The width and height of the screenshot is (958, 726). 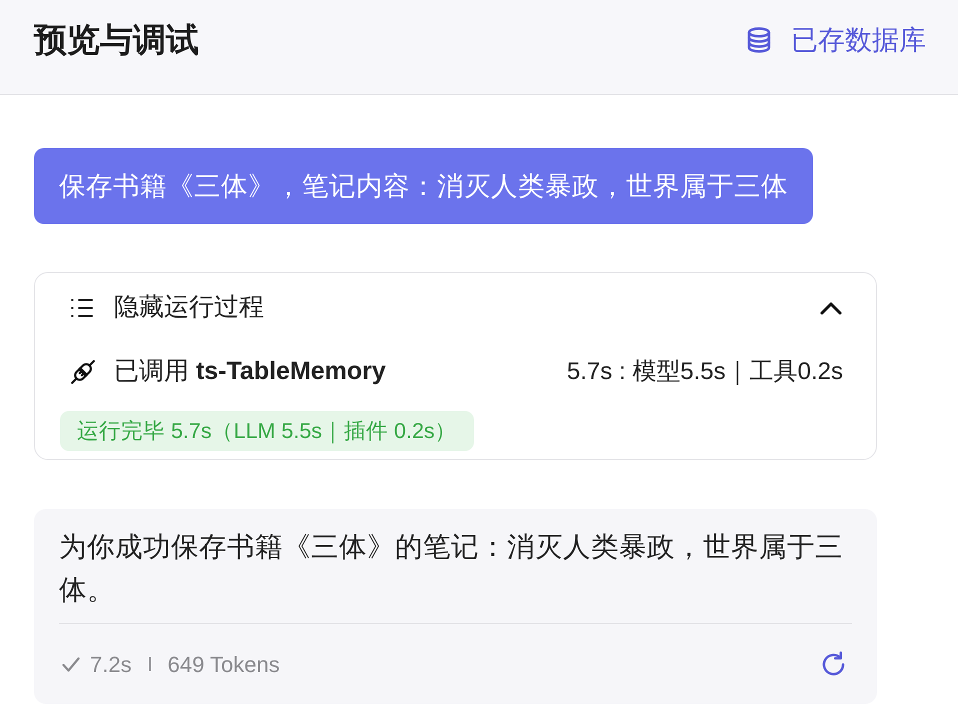 I want to click on check-icon, so click(x=71, y=664).